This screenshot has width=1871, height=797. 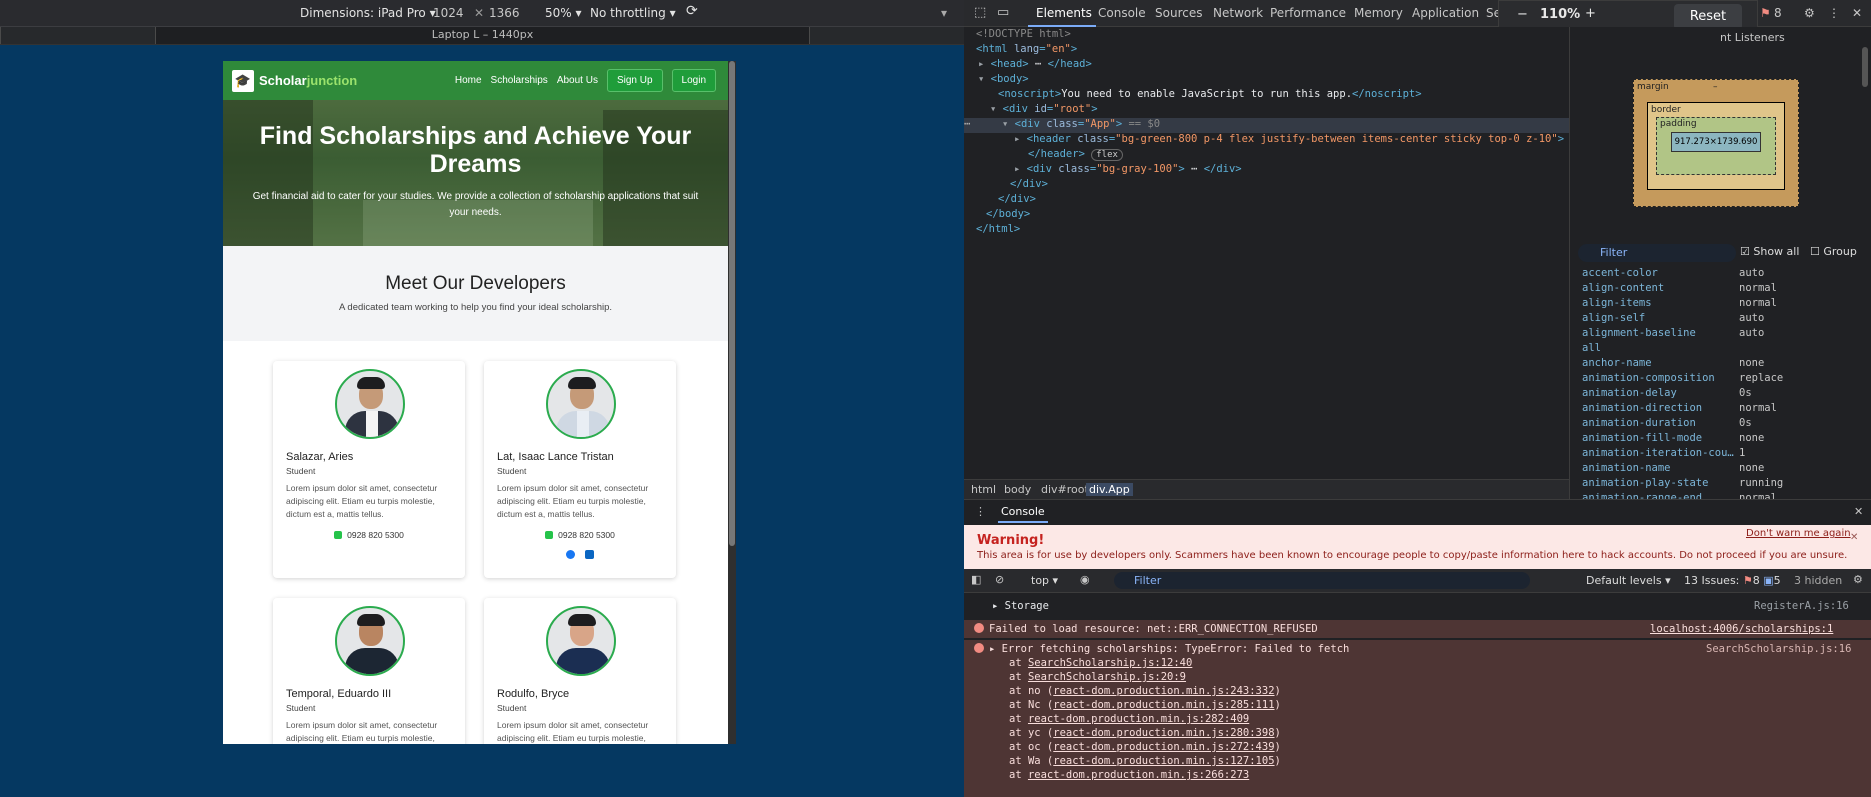 What do you see at coordinates (1445, 13) in the screenshot?
I see `tab-application: Application` at bounding box center [1445, 13].